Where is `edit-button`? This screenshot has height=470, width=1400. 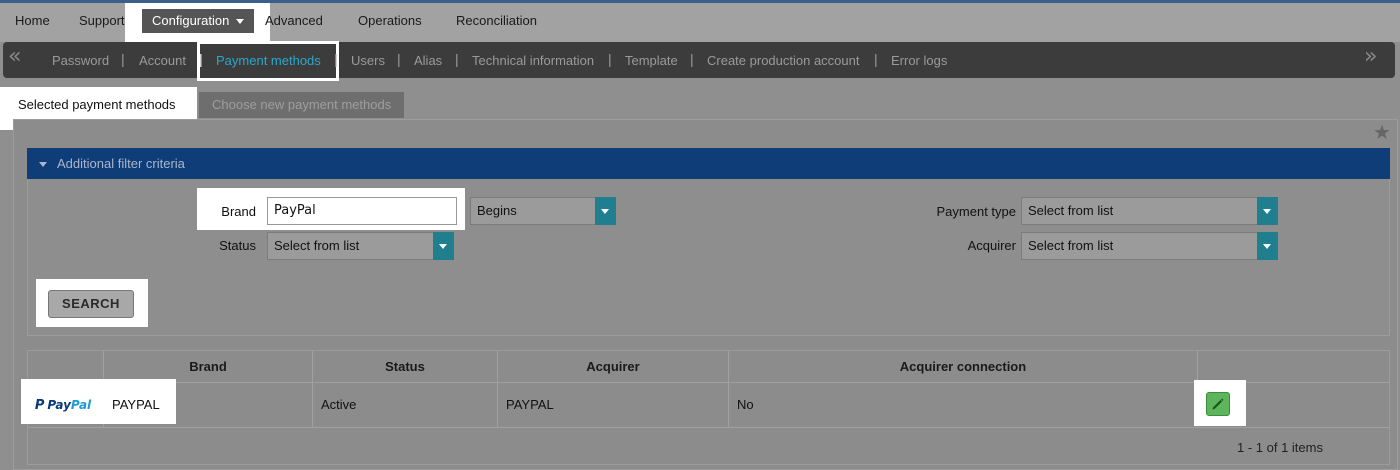 edit-button is located at coordinates (1218, 404).